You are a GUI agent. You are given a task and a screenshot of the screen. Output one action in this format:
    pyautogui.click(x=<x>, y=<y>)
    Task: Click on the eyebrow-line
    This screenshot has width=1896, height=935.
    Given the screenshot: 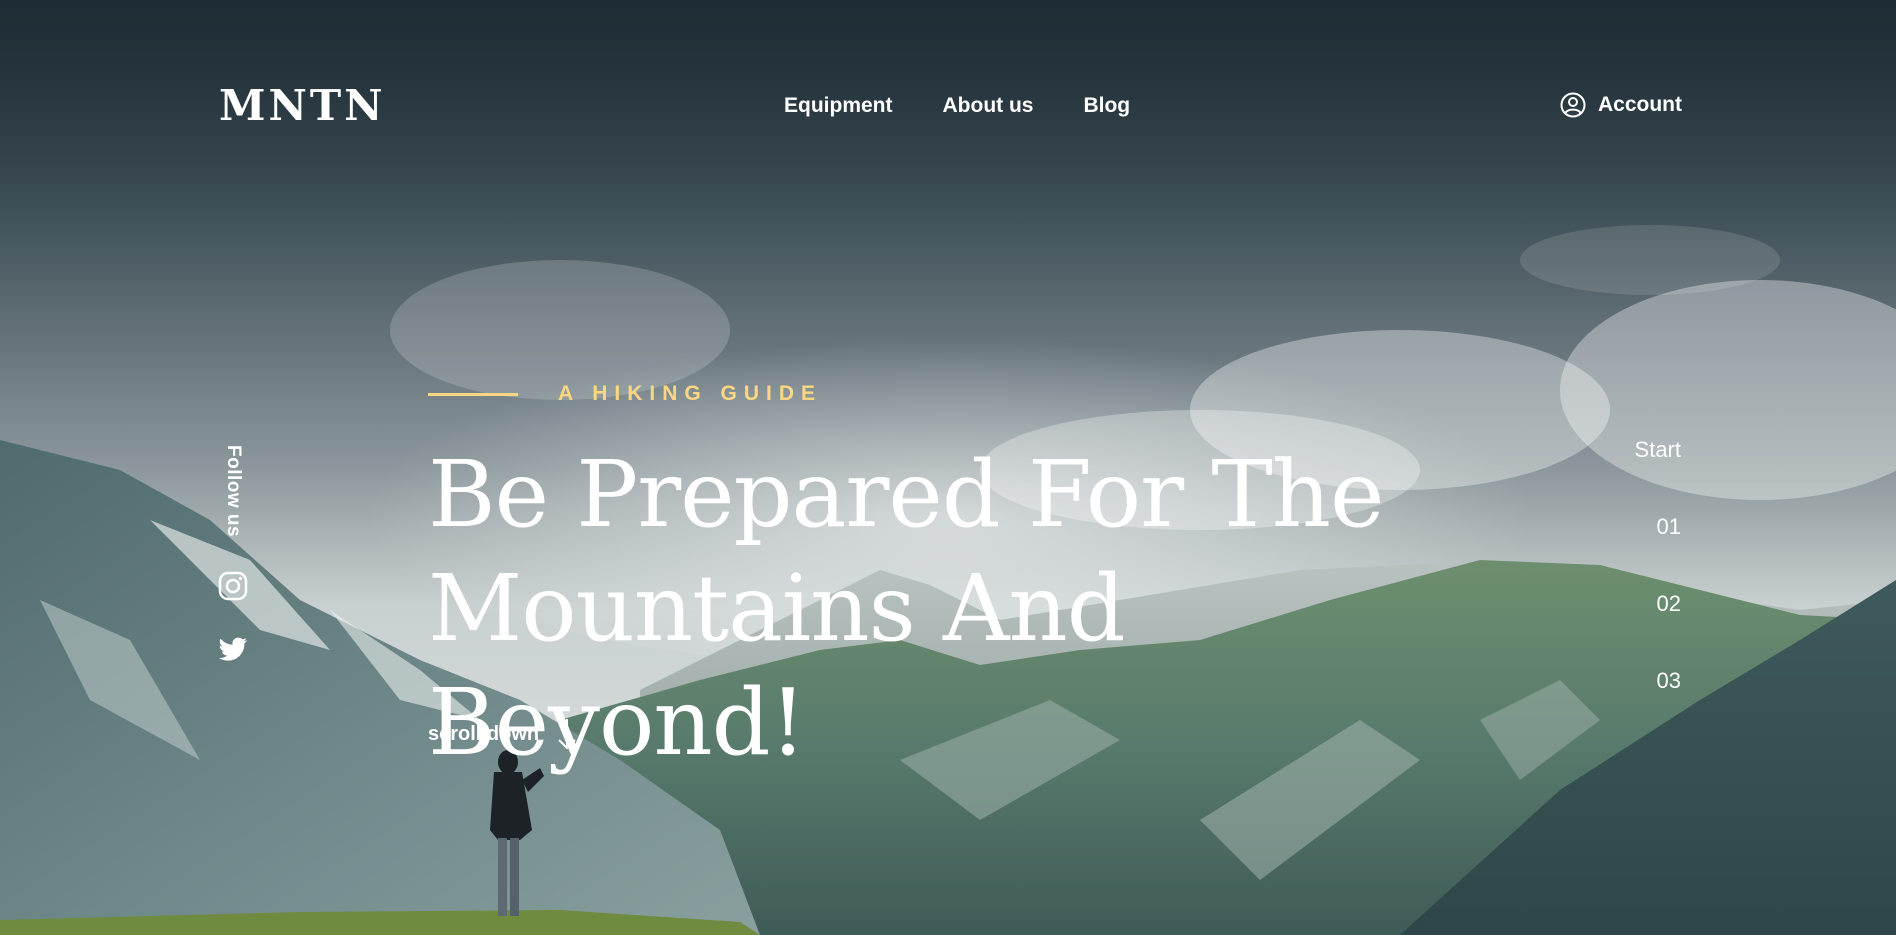 What is the action you would take?
    pyautogui.click(x=473, y=394)
    